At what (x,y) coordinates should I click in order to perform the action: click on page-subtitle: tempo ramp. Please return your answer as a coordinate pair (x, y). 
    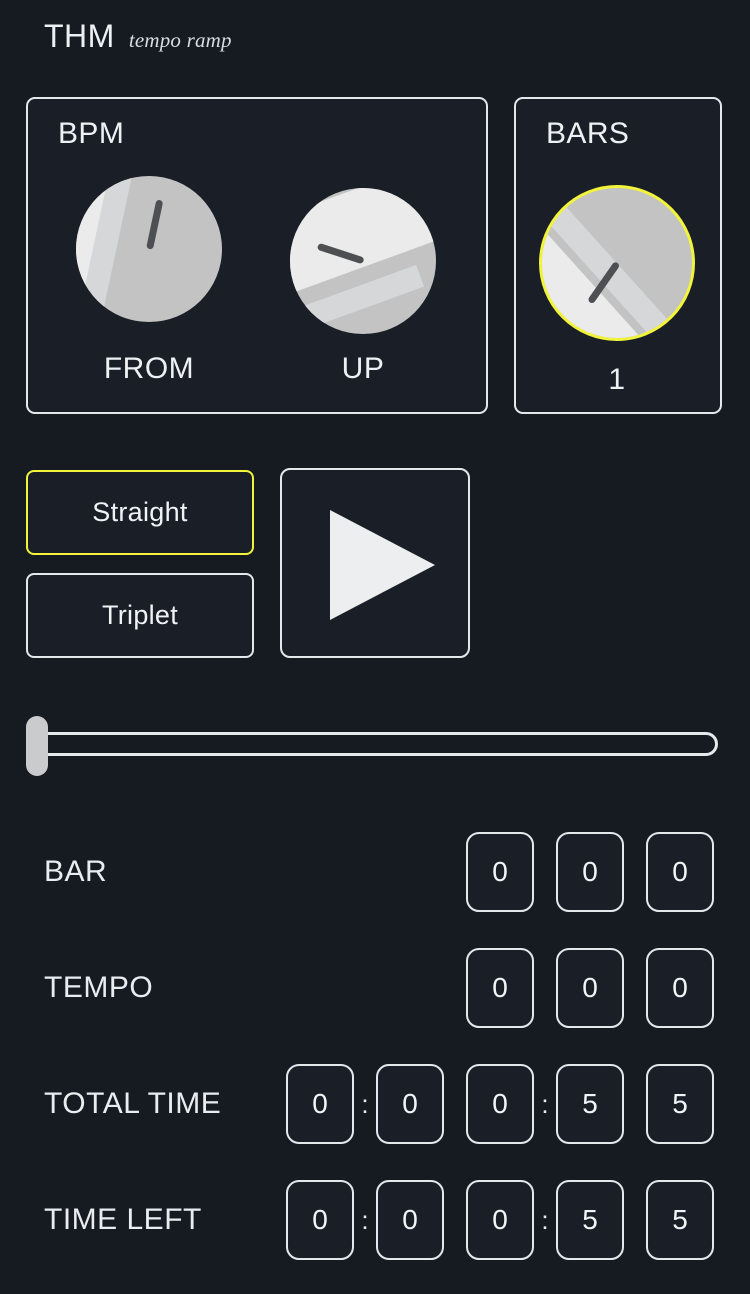
    Looking at the image, I should click on (180, 40).